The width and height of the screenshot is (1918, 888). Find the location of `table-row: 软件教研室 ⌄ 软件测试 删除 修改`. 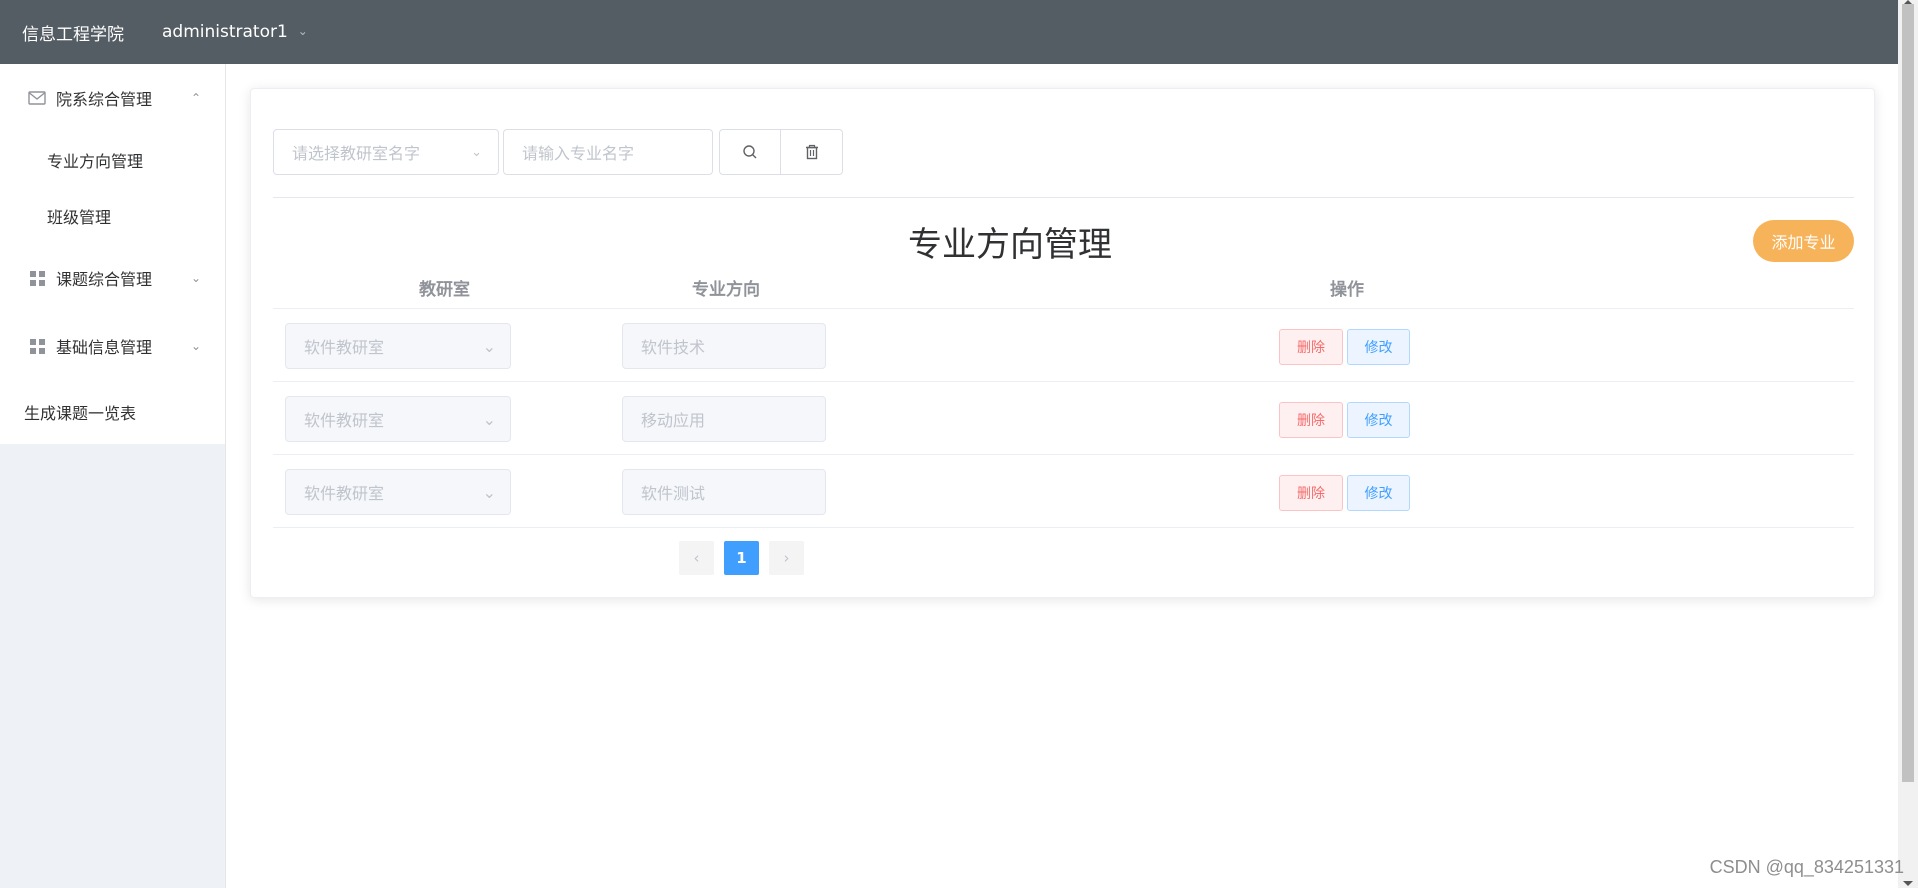

table-row: 软件教研室 ⌄ 软件测试 删除 修改 is located at coordinates (1063, 491).